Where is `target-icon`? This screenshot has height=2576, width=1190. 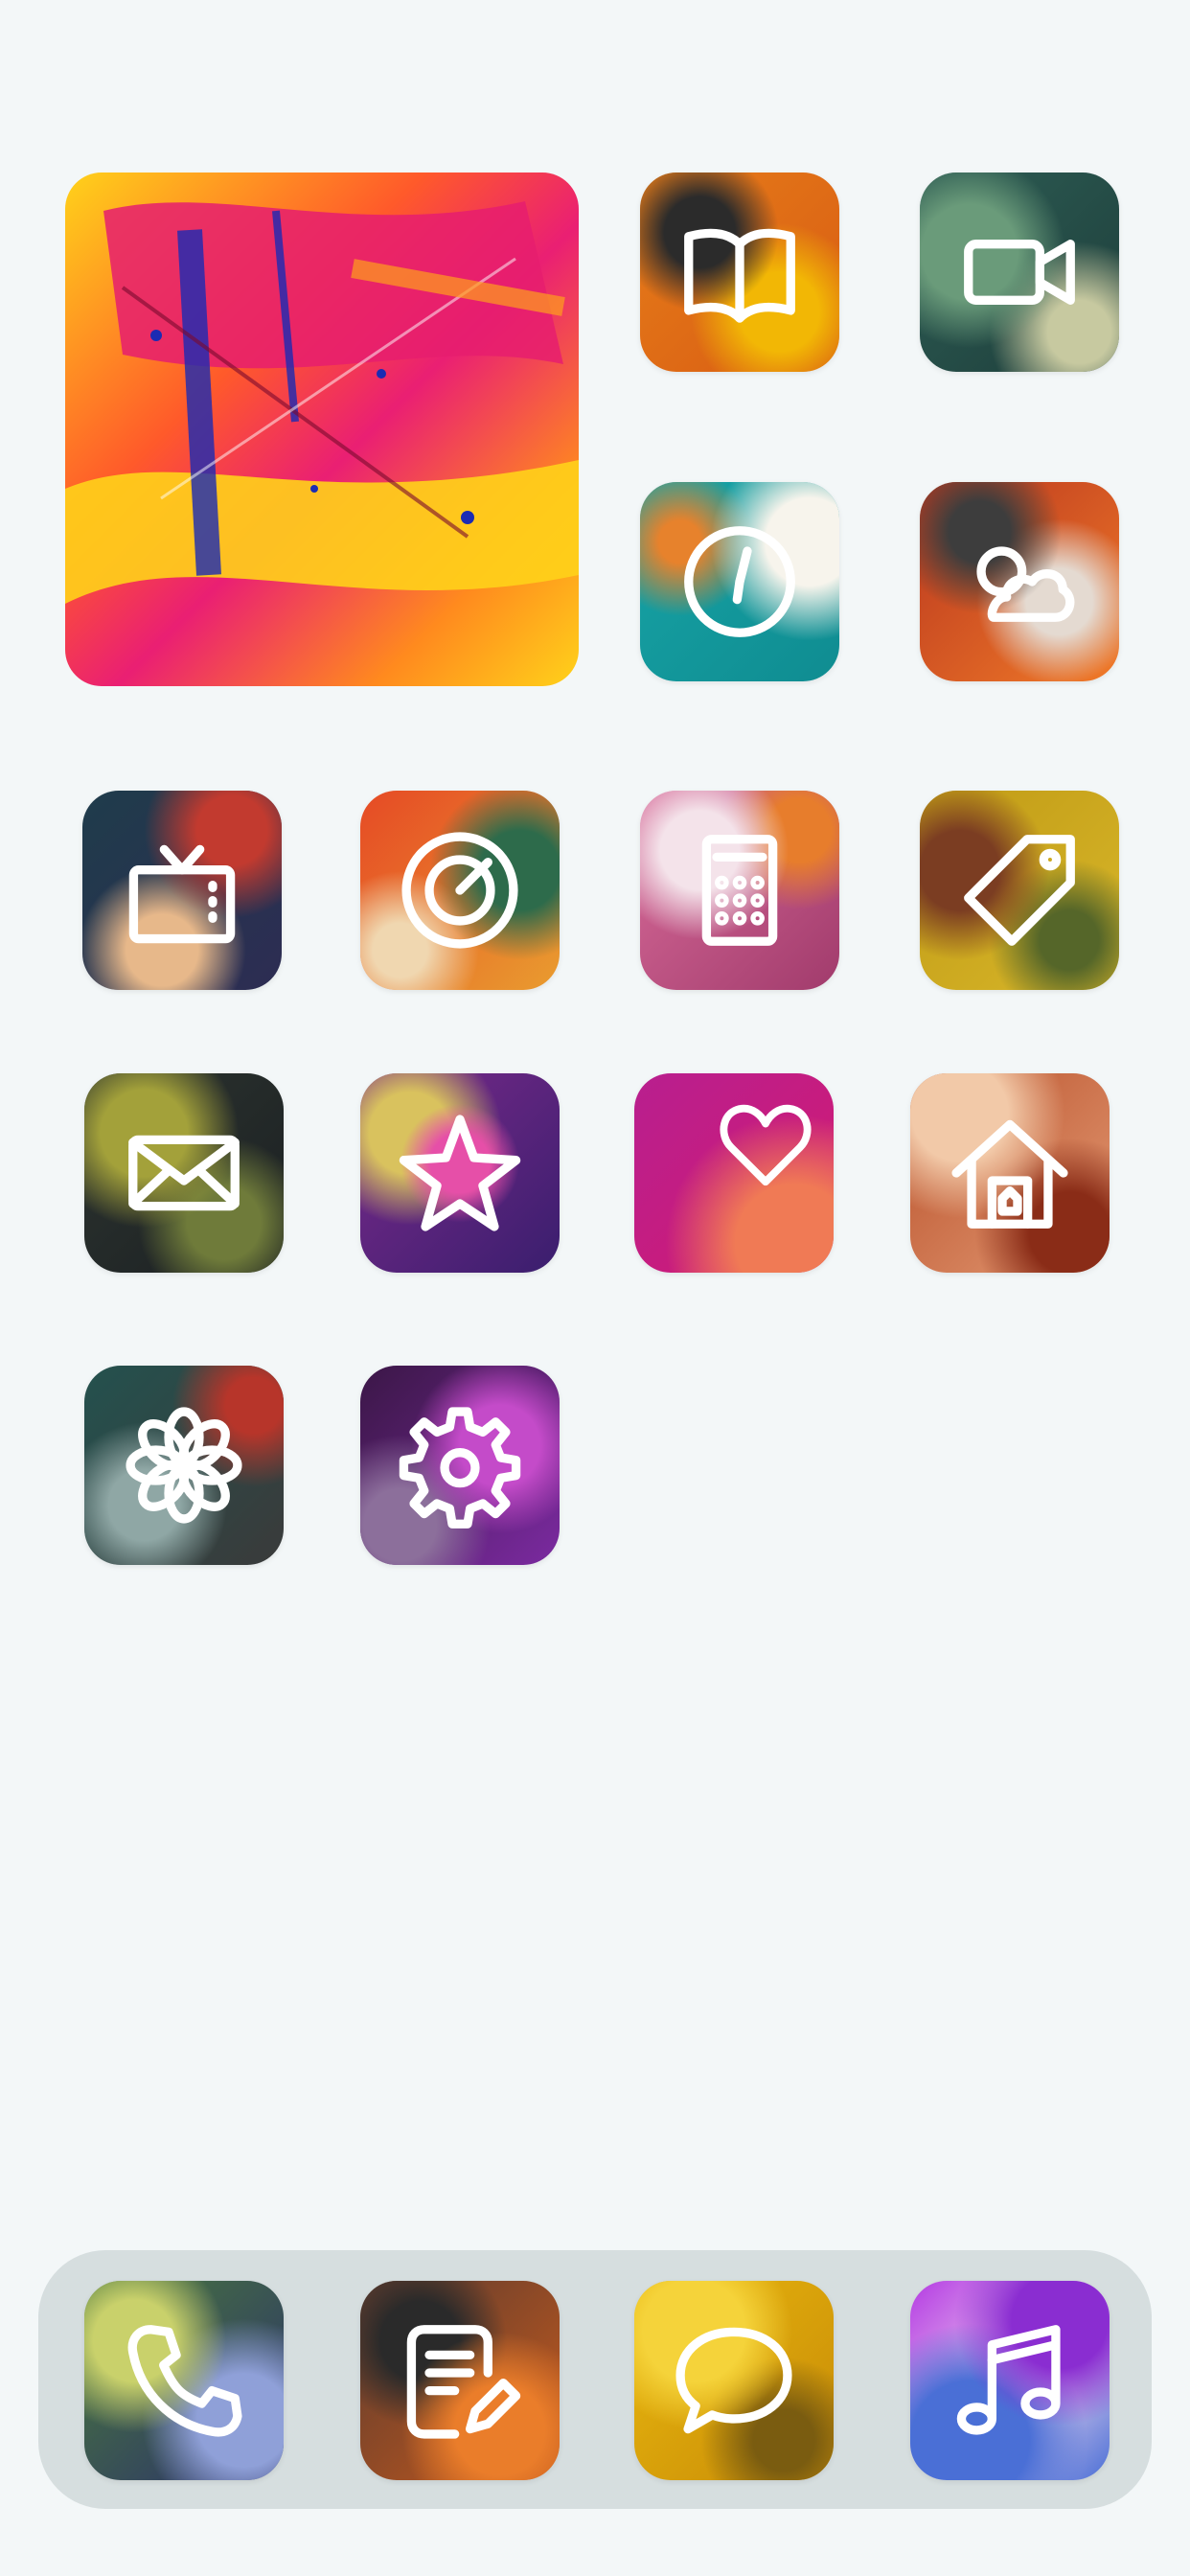
target-icon is located at coordinates (460, 890).